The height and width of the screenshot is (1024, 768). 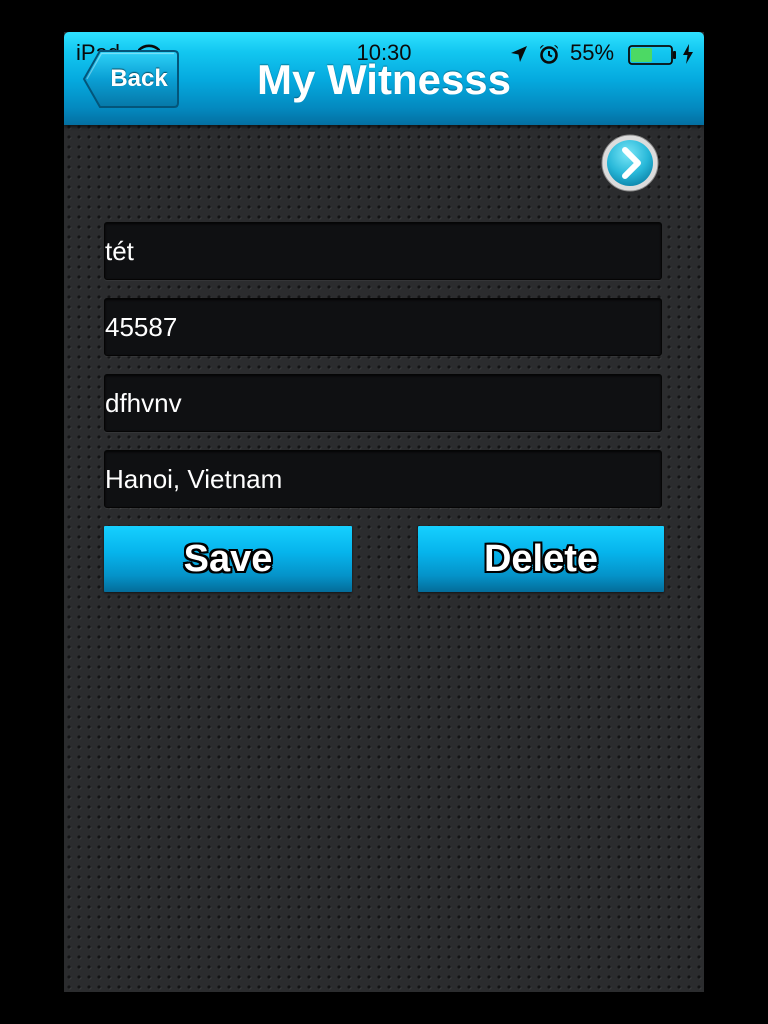 What do you see at coordinates (541, 559) in the screenshot?
I see `delete-button: Delete` at bounding box center [541, 559].